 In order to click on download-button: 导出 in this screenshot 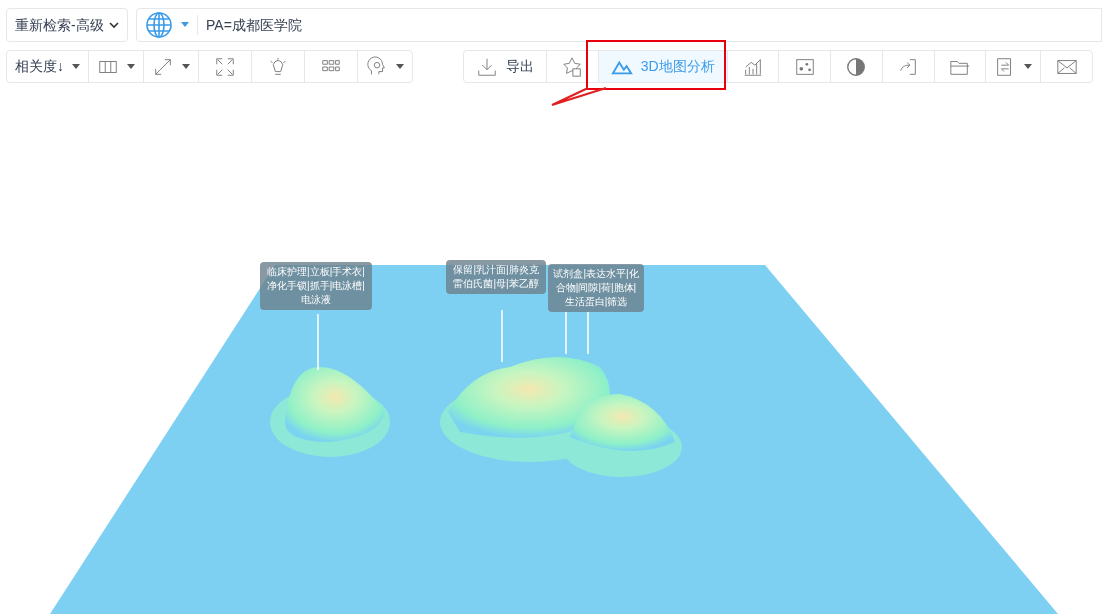, I will do `click(505, 66)`.